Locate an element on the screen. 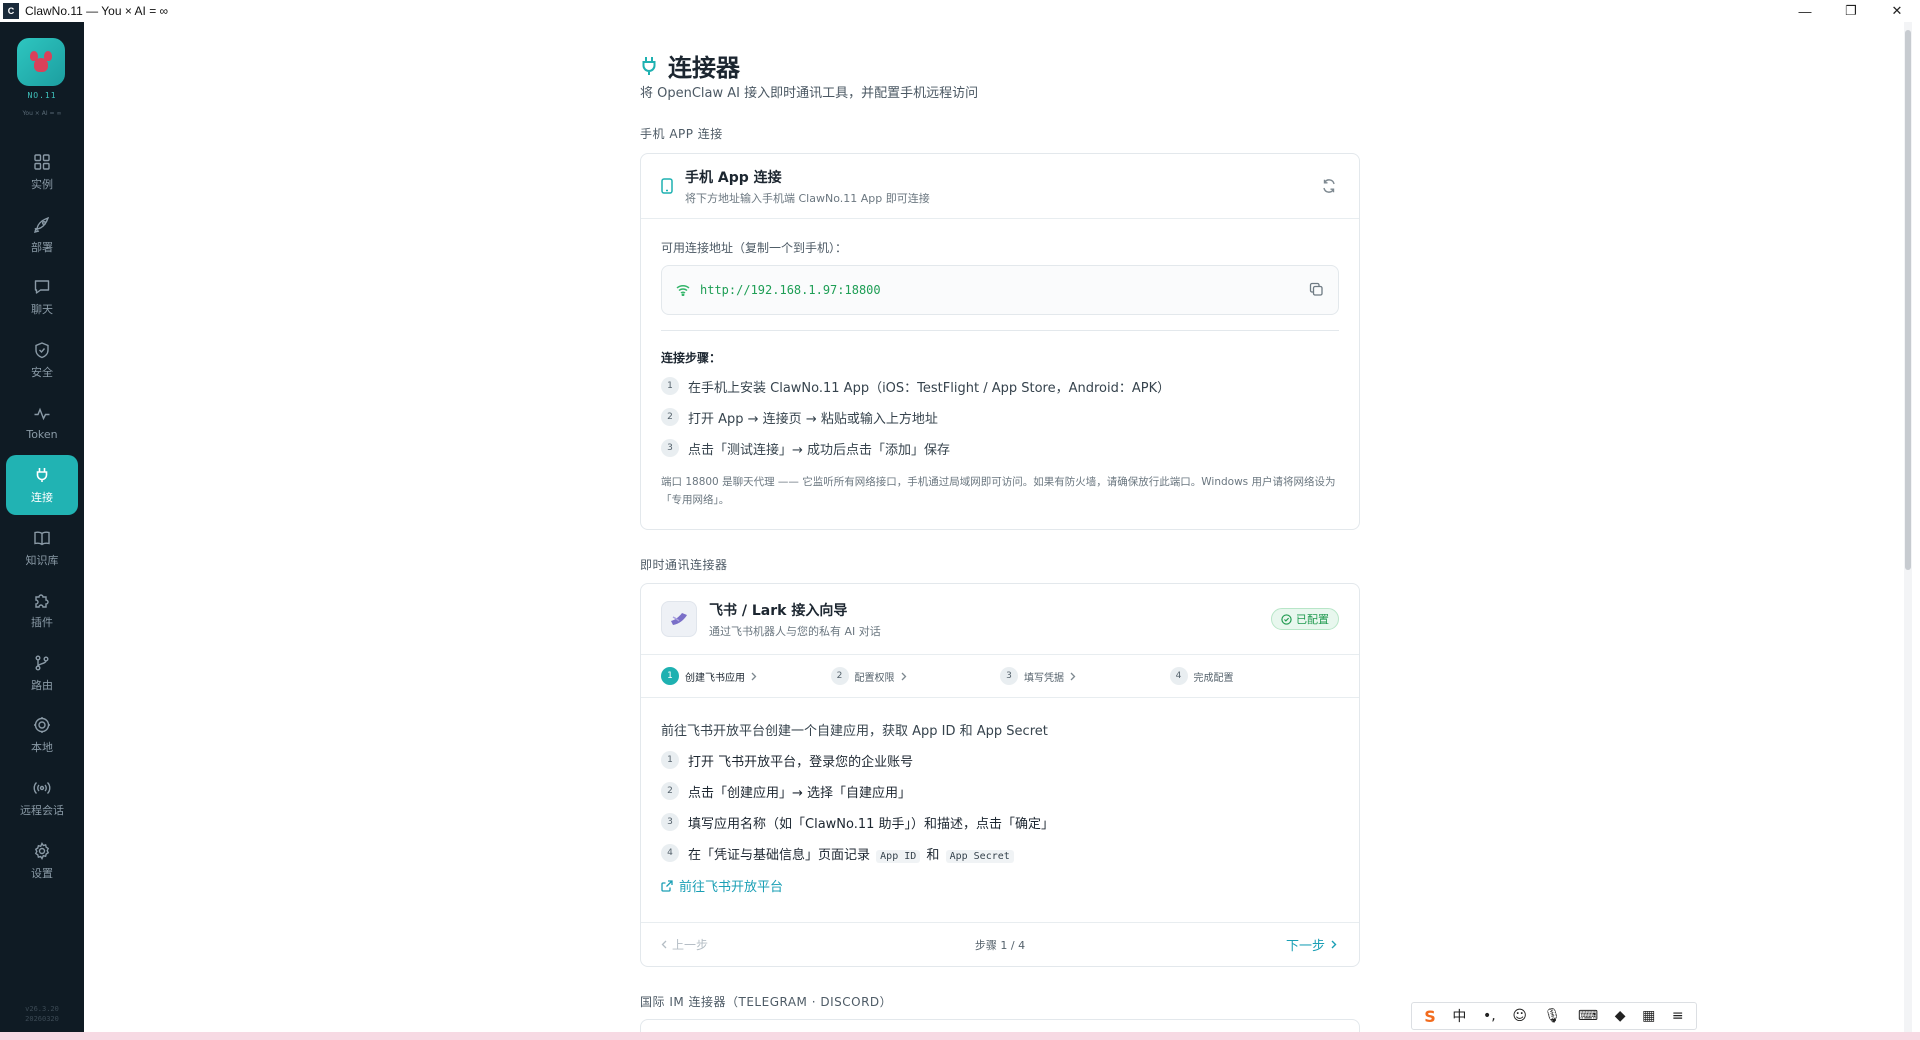  microphone-icon: 🎙︎ is located at coordinates (1553, 1016).